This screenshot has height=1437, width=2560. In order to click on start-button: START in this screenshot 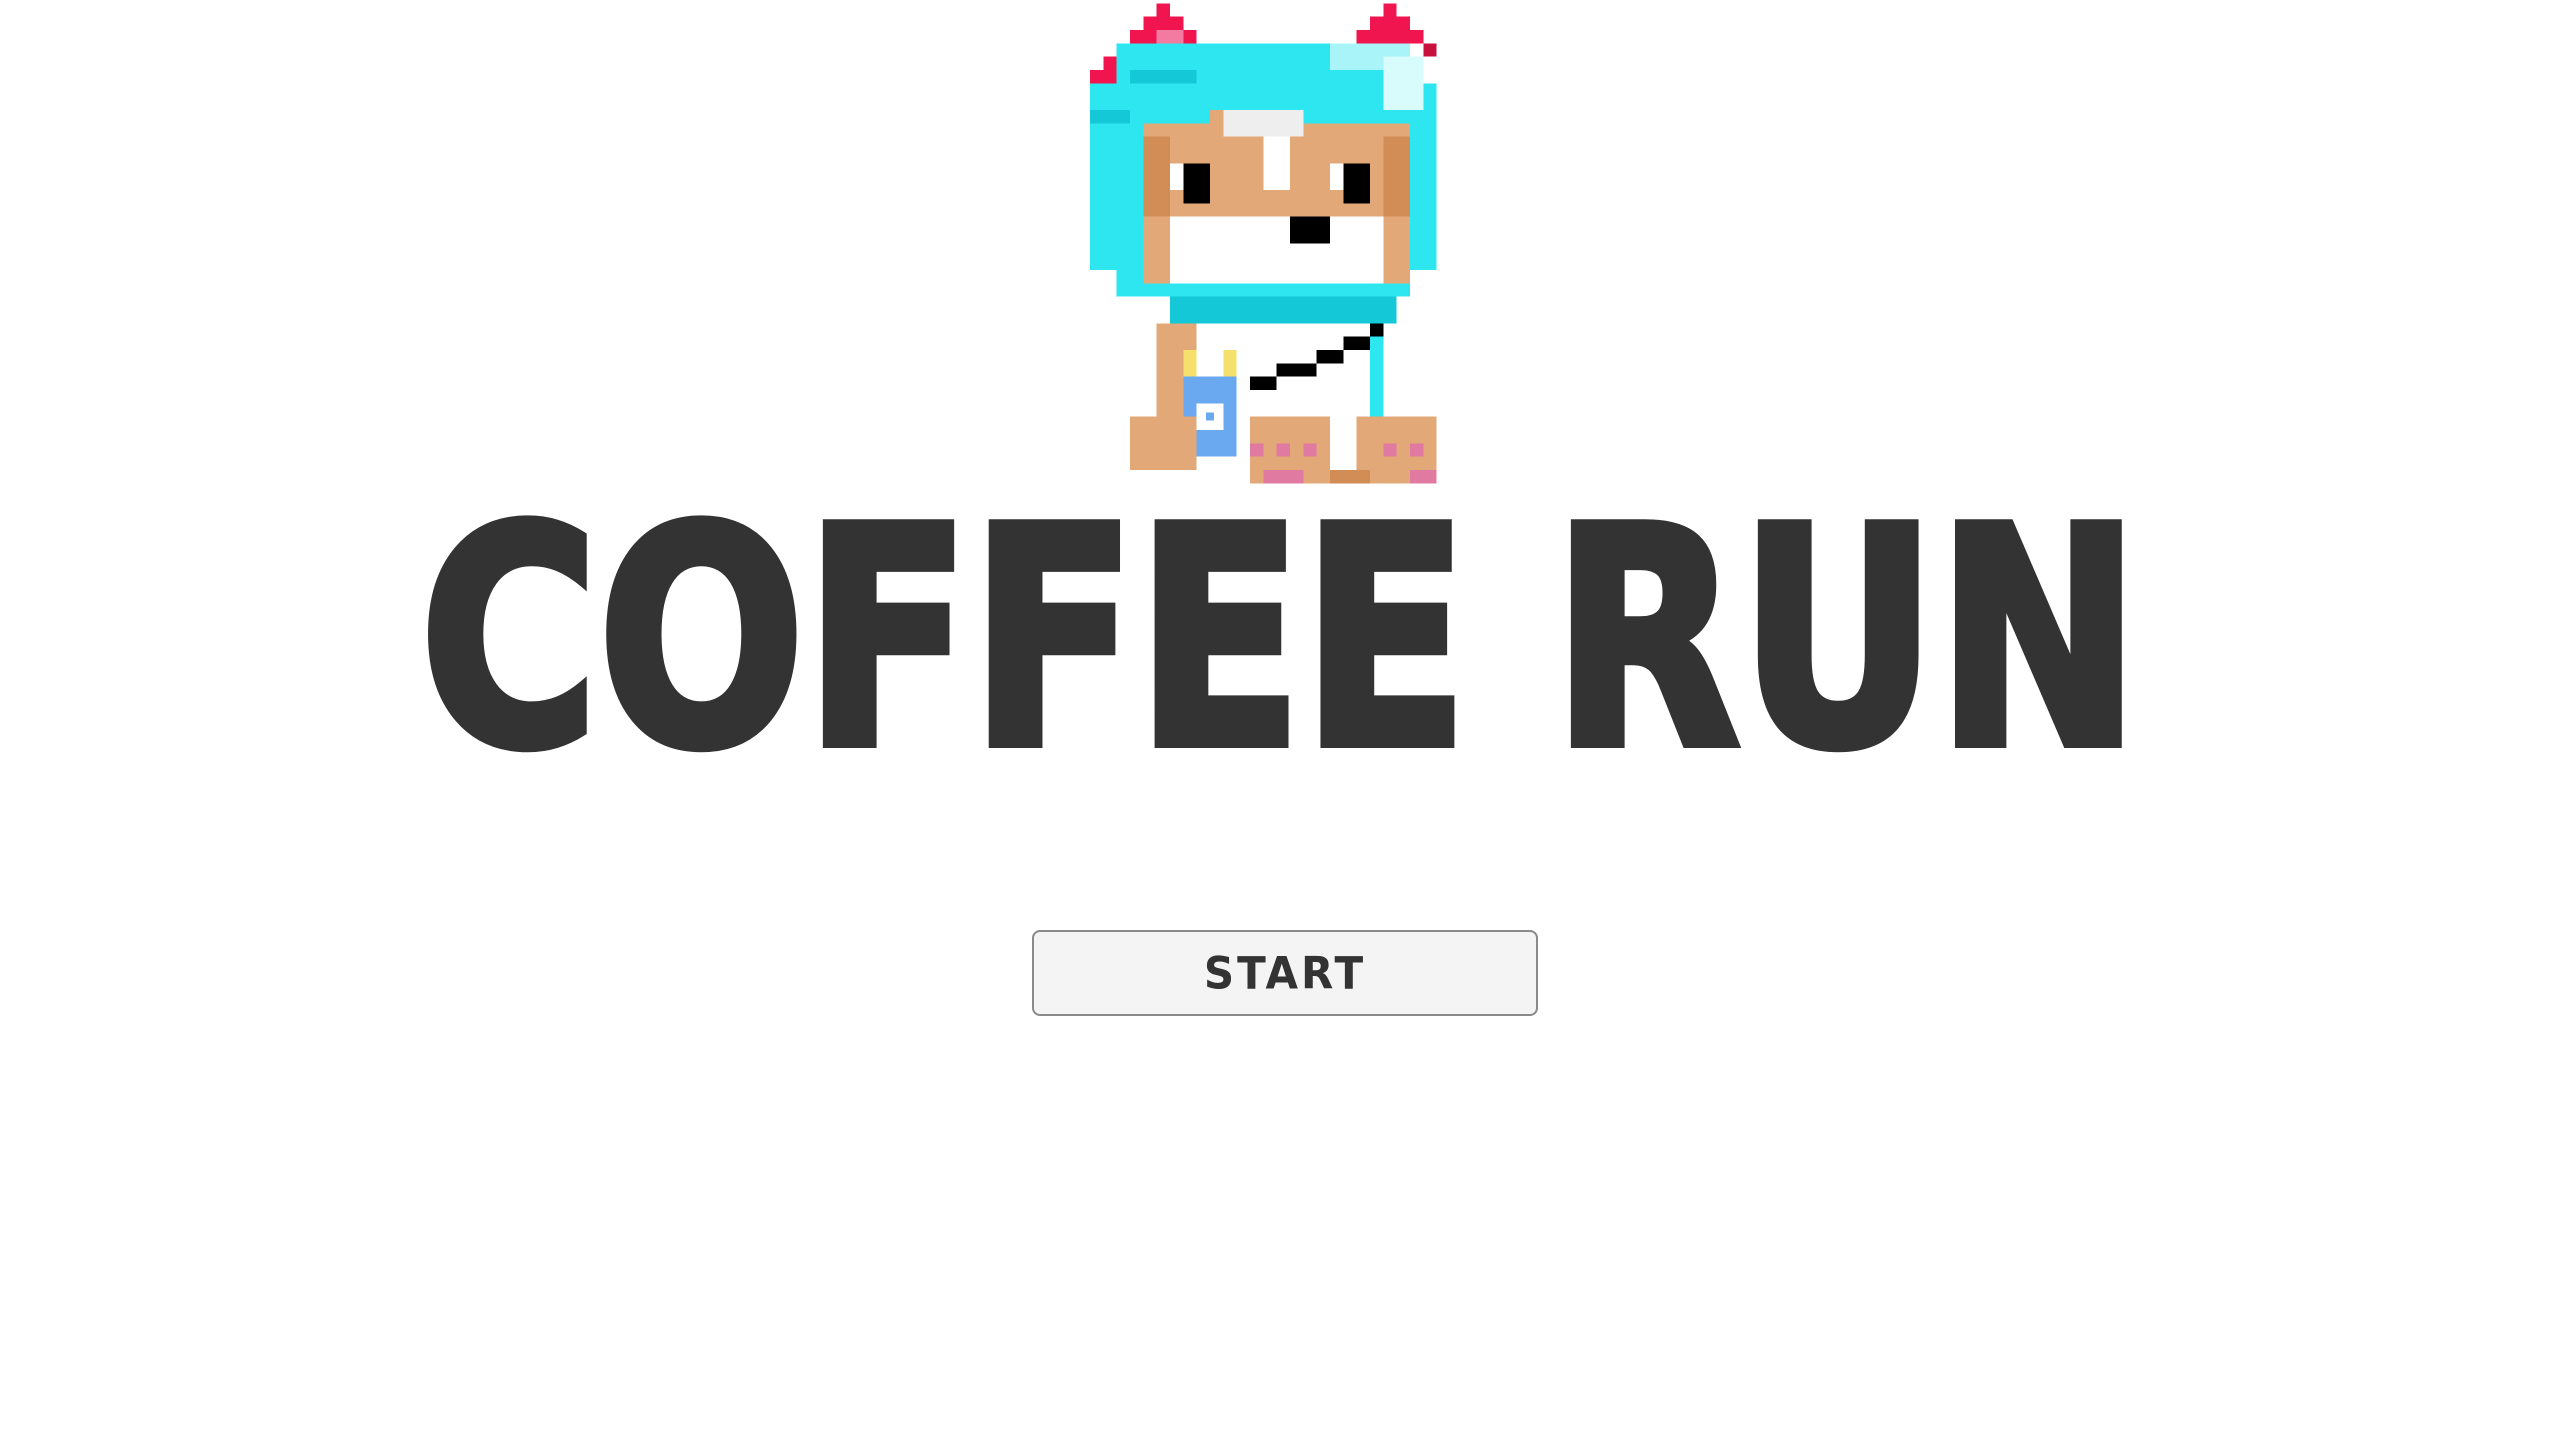, I will do `click(1285, 973)`.